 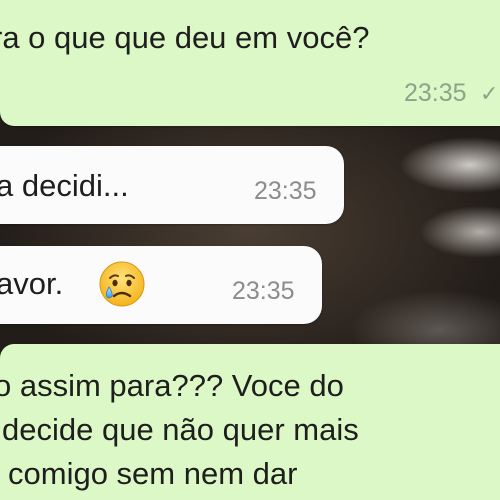 What do you see at coordinates (153, 473) in the screenshot?
I see `message-text-line: comigo sem nem dar` at bounding box center [153, 473].